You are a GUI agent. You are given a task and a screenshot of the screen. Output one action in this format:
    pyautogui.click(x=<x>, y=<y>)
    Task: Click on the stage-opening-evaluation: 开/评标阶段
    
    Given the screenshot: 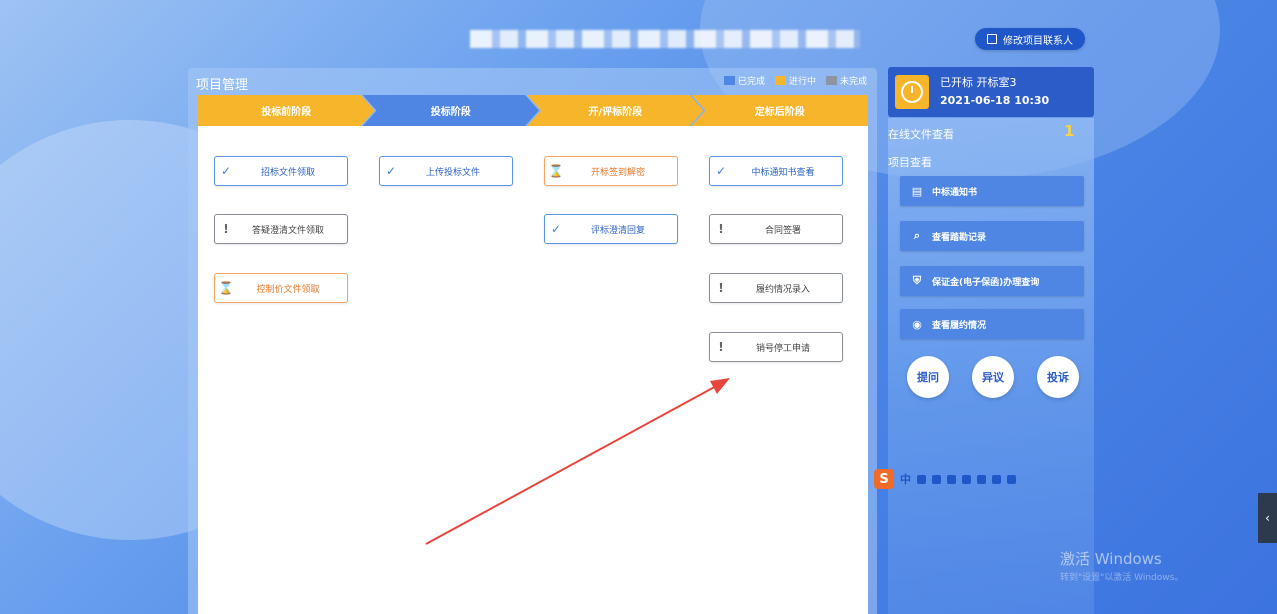 What is the action you would take?
    pyautogui.click(x=615, y=110)
    